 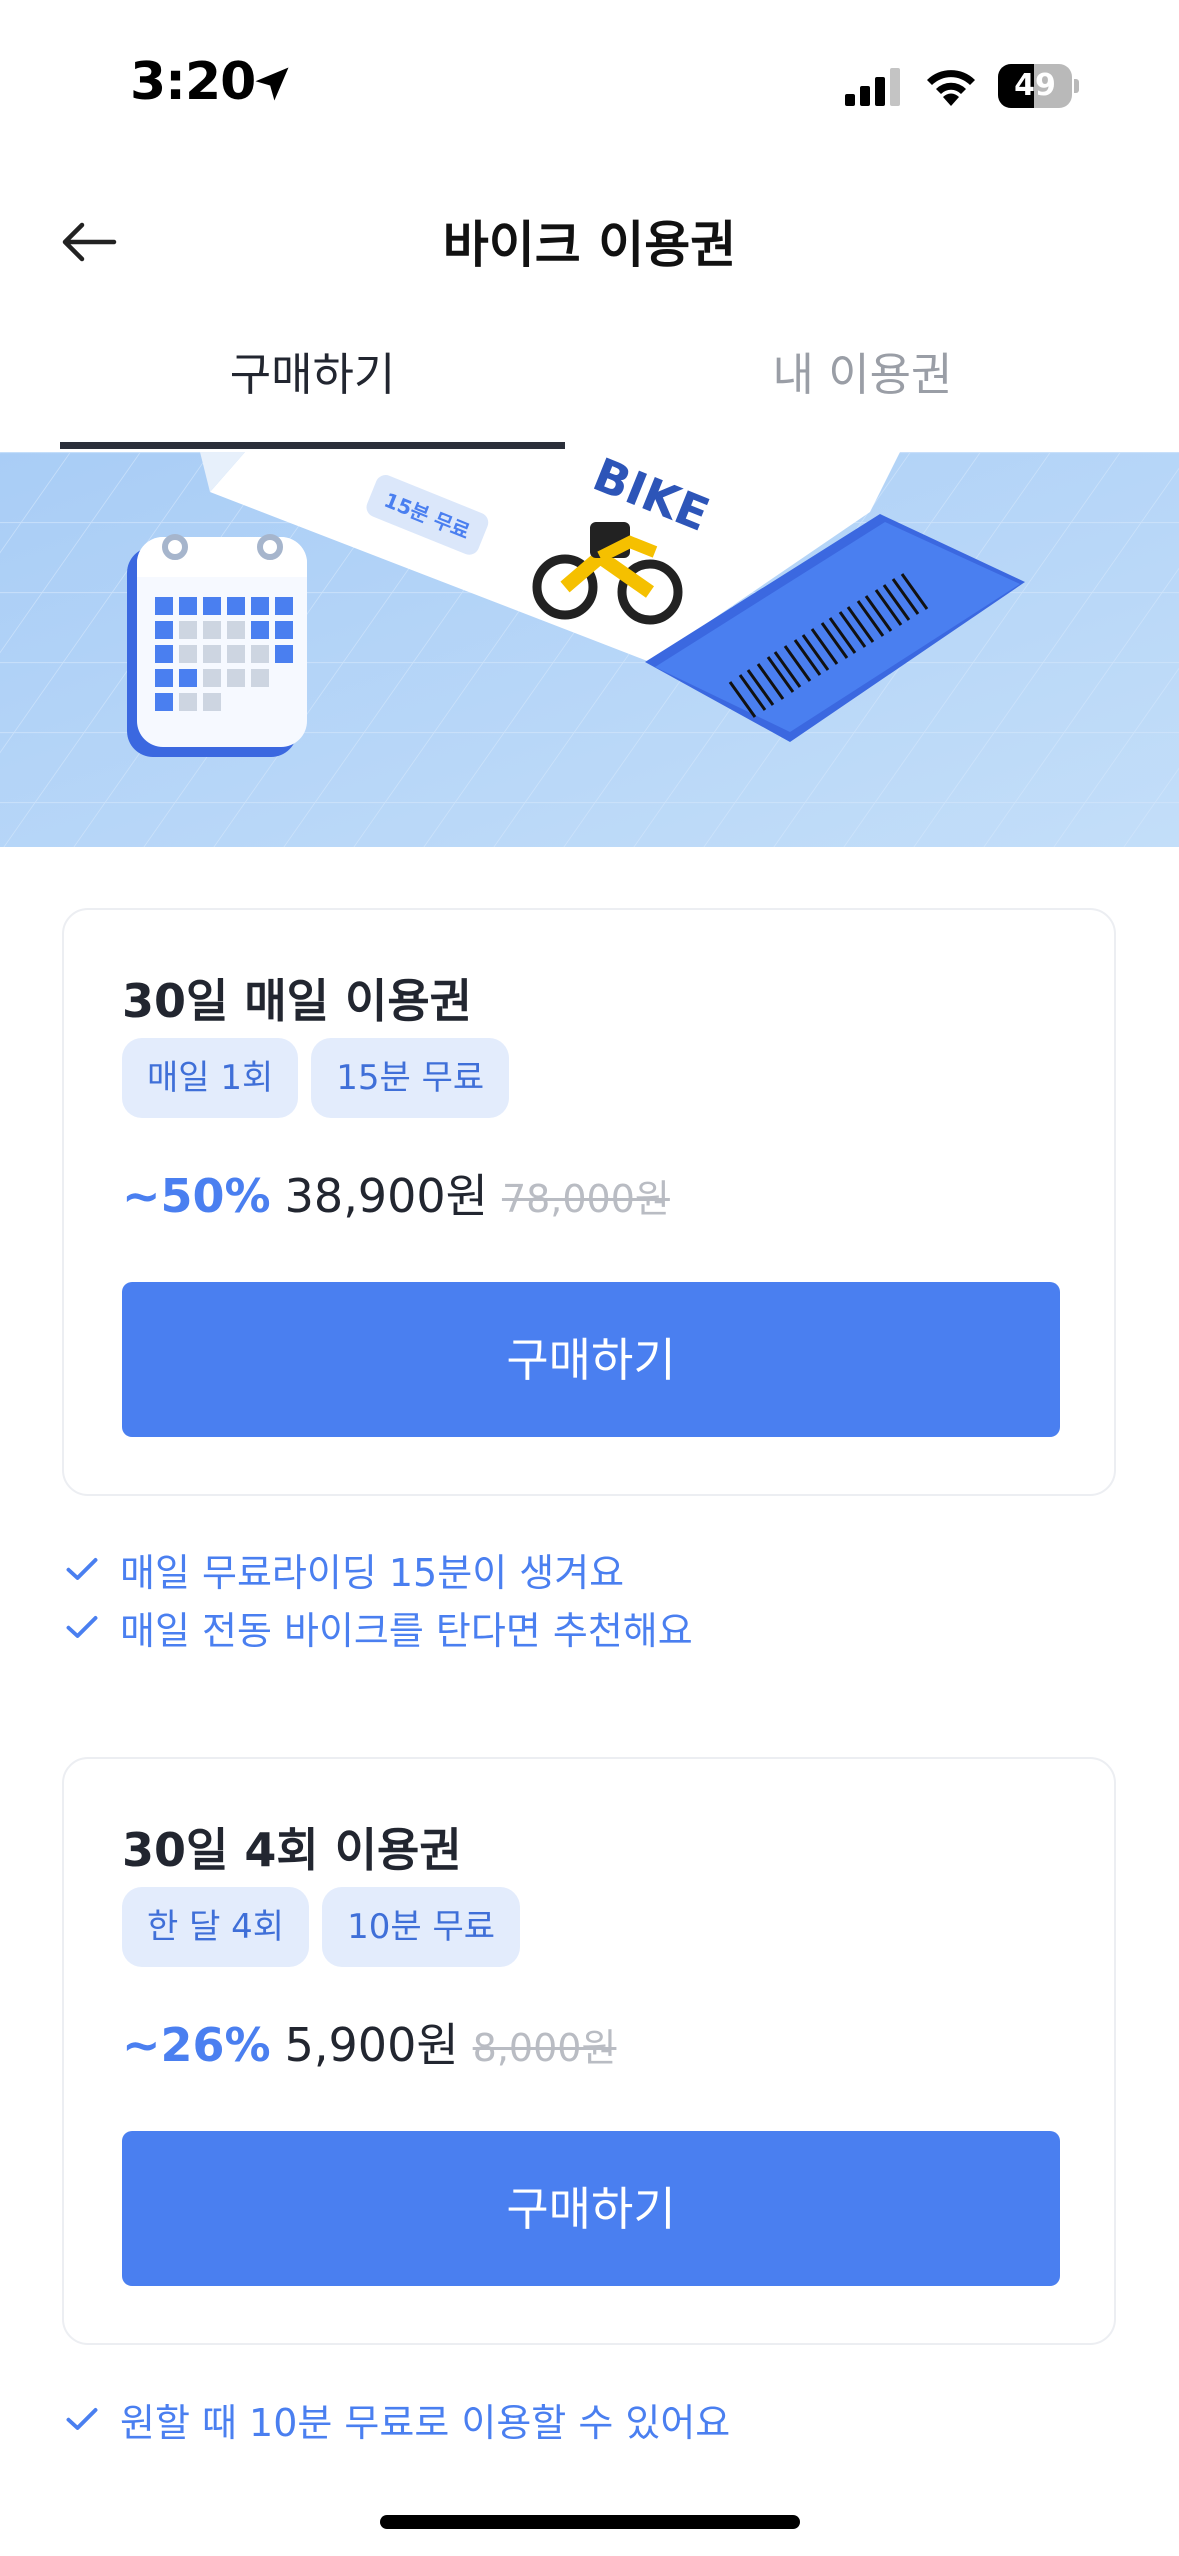 What do you see at coordinates (951, 88) in the screenshot?
I see `wifi-icon` at bounding box center [951, 88].